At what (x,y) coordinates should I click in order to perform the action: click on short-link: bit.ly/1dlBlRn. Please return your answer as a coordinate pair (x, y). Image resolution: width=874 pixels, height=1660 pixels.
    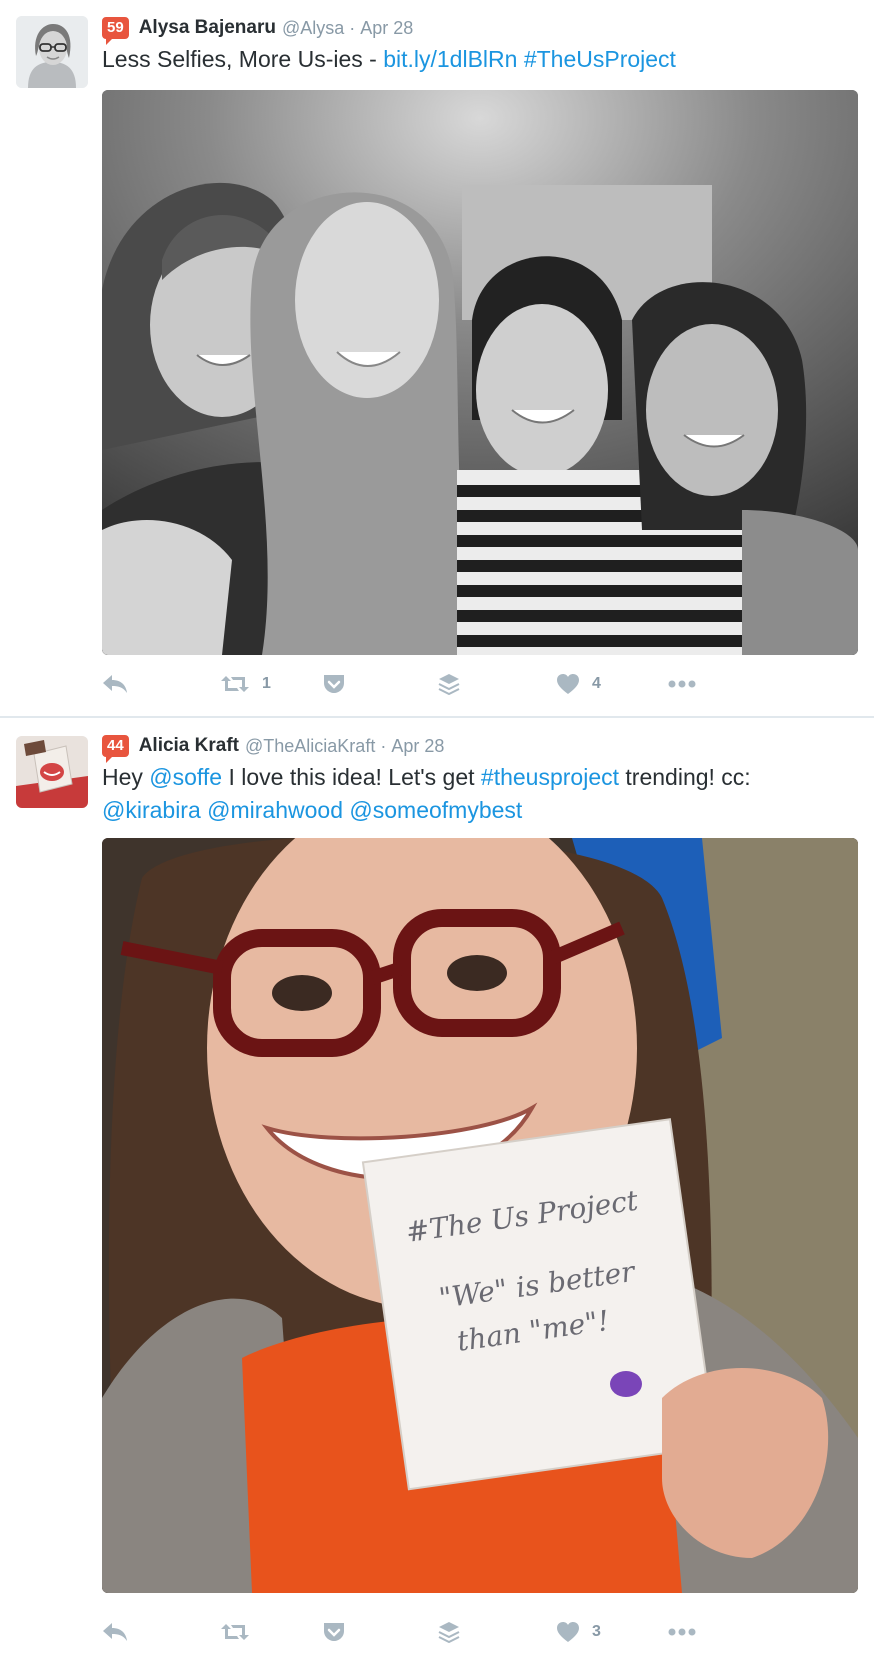
    Looking at the image, I should click on (450, 59).